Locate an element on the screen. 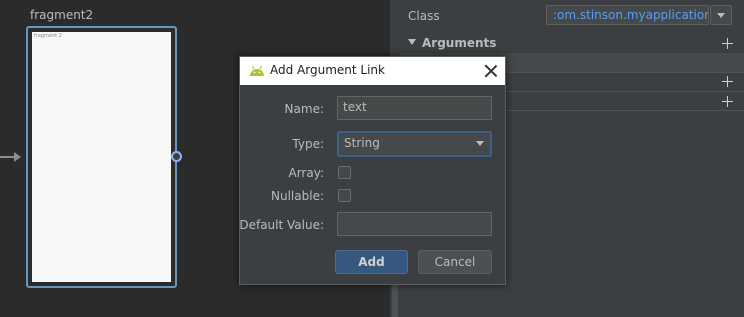 This screenshot has width=744, height=317. cancel-button: Cancel is located at coordinates (455, 262).